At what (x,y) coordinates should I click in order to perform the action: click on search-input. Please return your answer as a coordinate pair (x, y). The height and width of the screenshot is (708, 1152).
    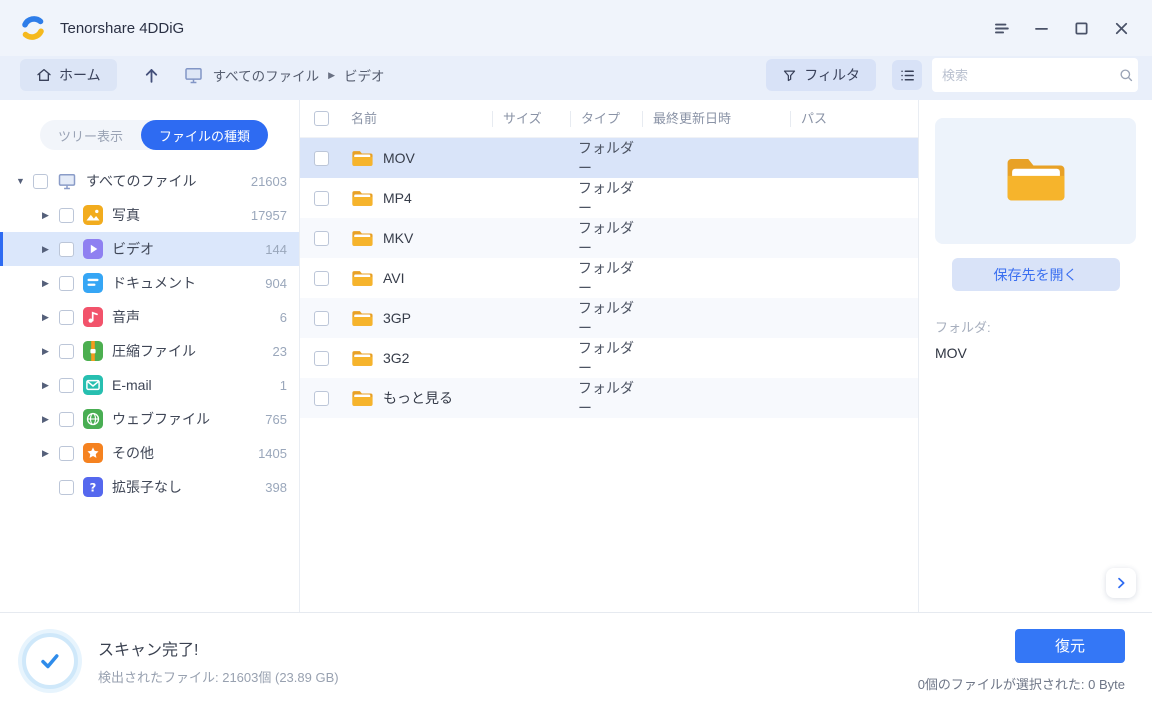
    Looking at the image, I should click on (1030, 75).